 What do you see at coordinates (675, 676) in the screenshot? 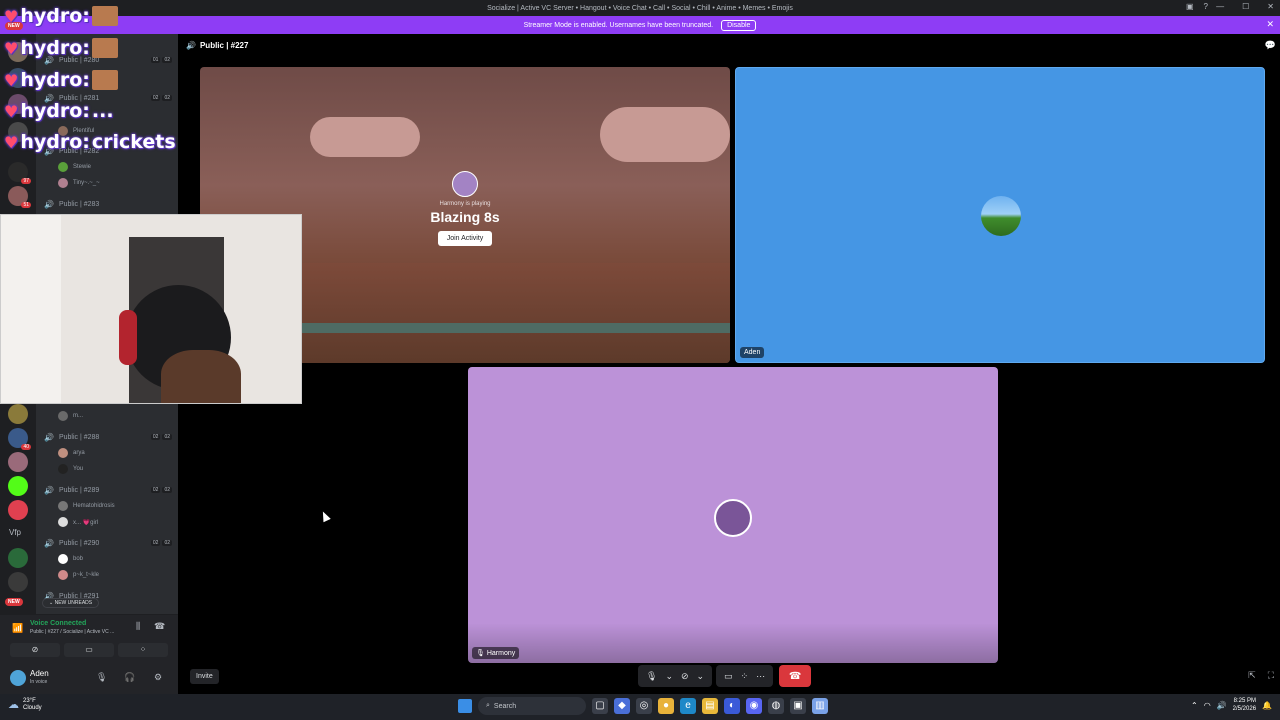
I see `mic-camera-group: 🎙 ⌄ ⊘ ⌄` at bounding box center [675, 676].